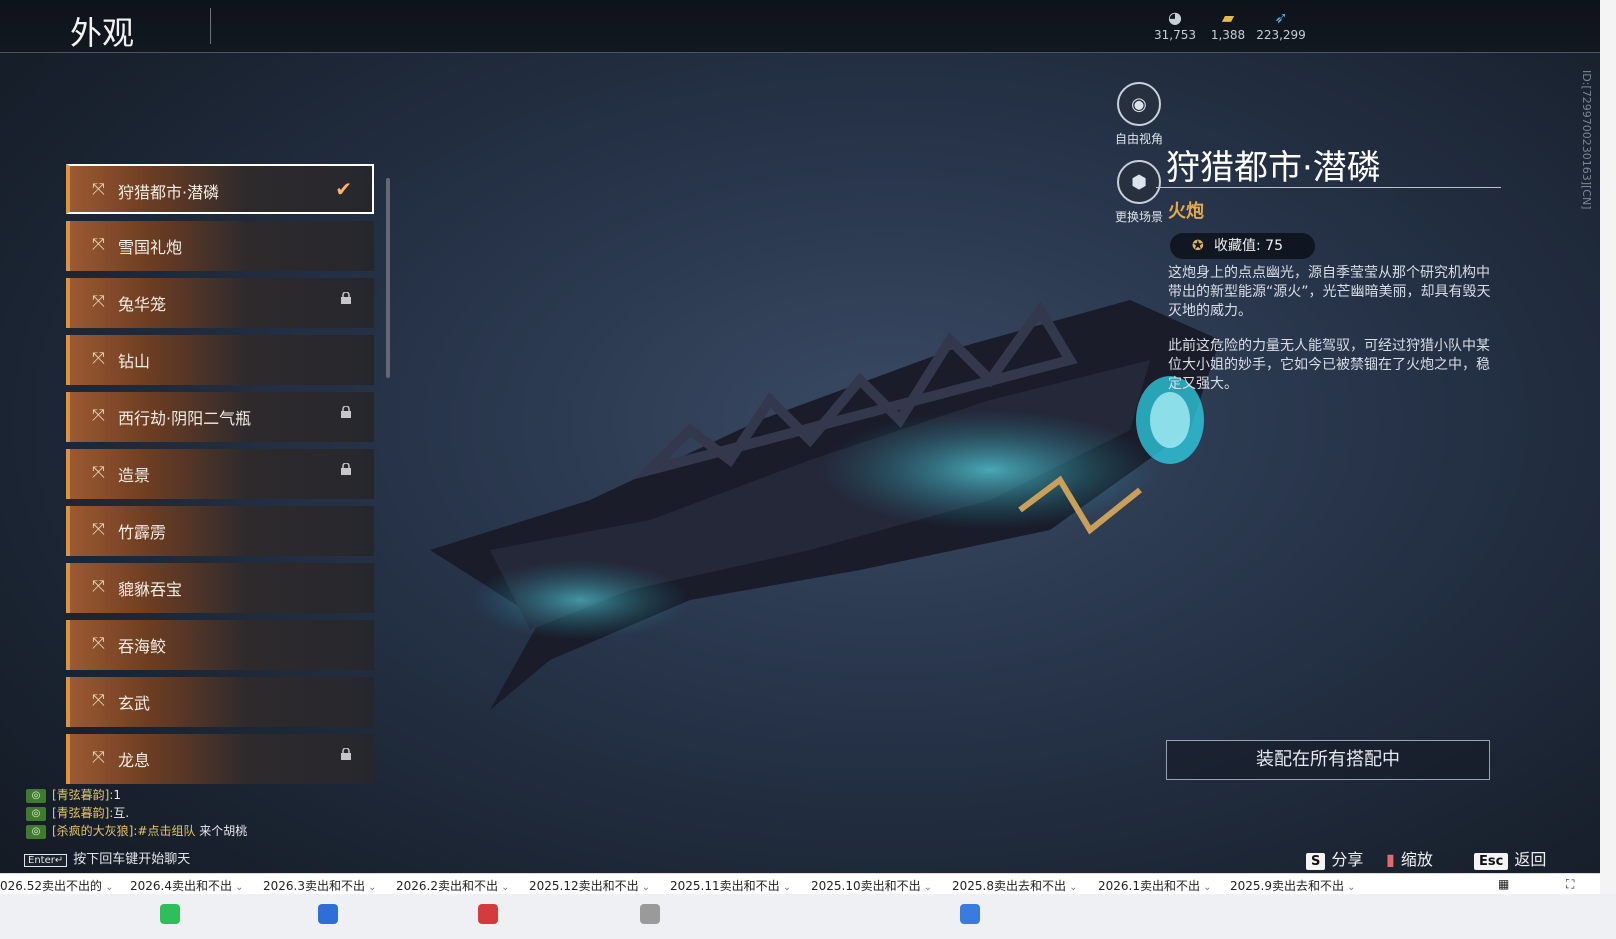  I want to click on tab-item: 2025.11卖出和不出, so click(730, 885).